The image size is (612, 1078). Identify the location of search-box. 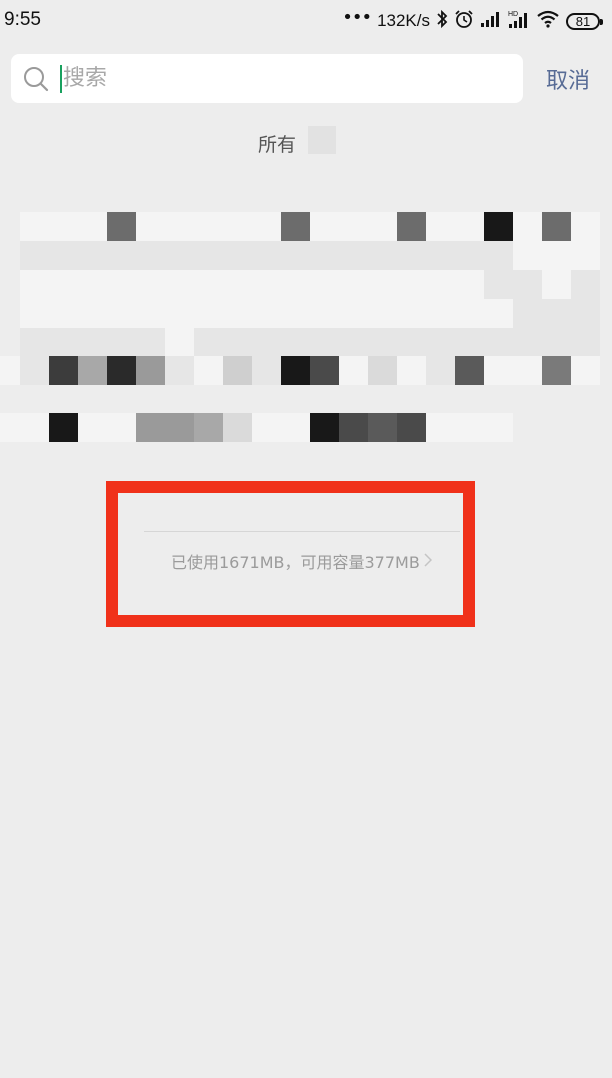
(267, 78).